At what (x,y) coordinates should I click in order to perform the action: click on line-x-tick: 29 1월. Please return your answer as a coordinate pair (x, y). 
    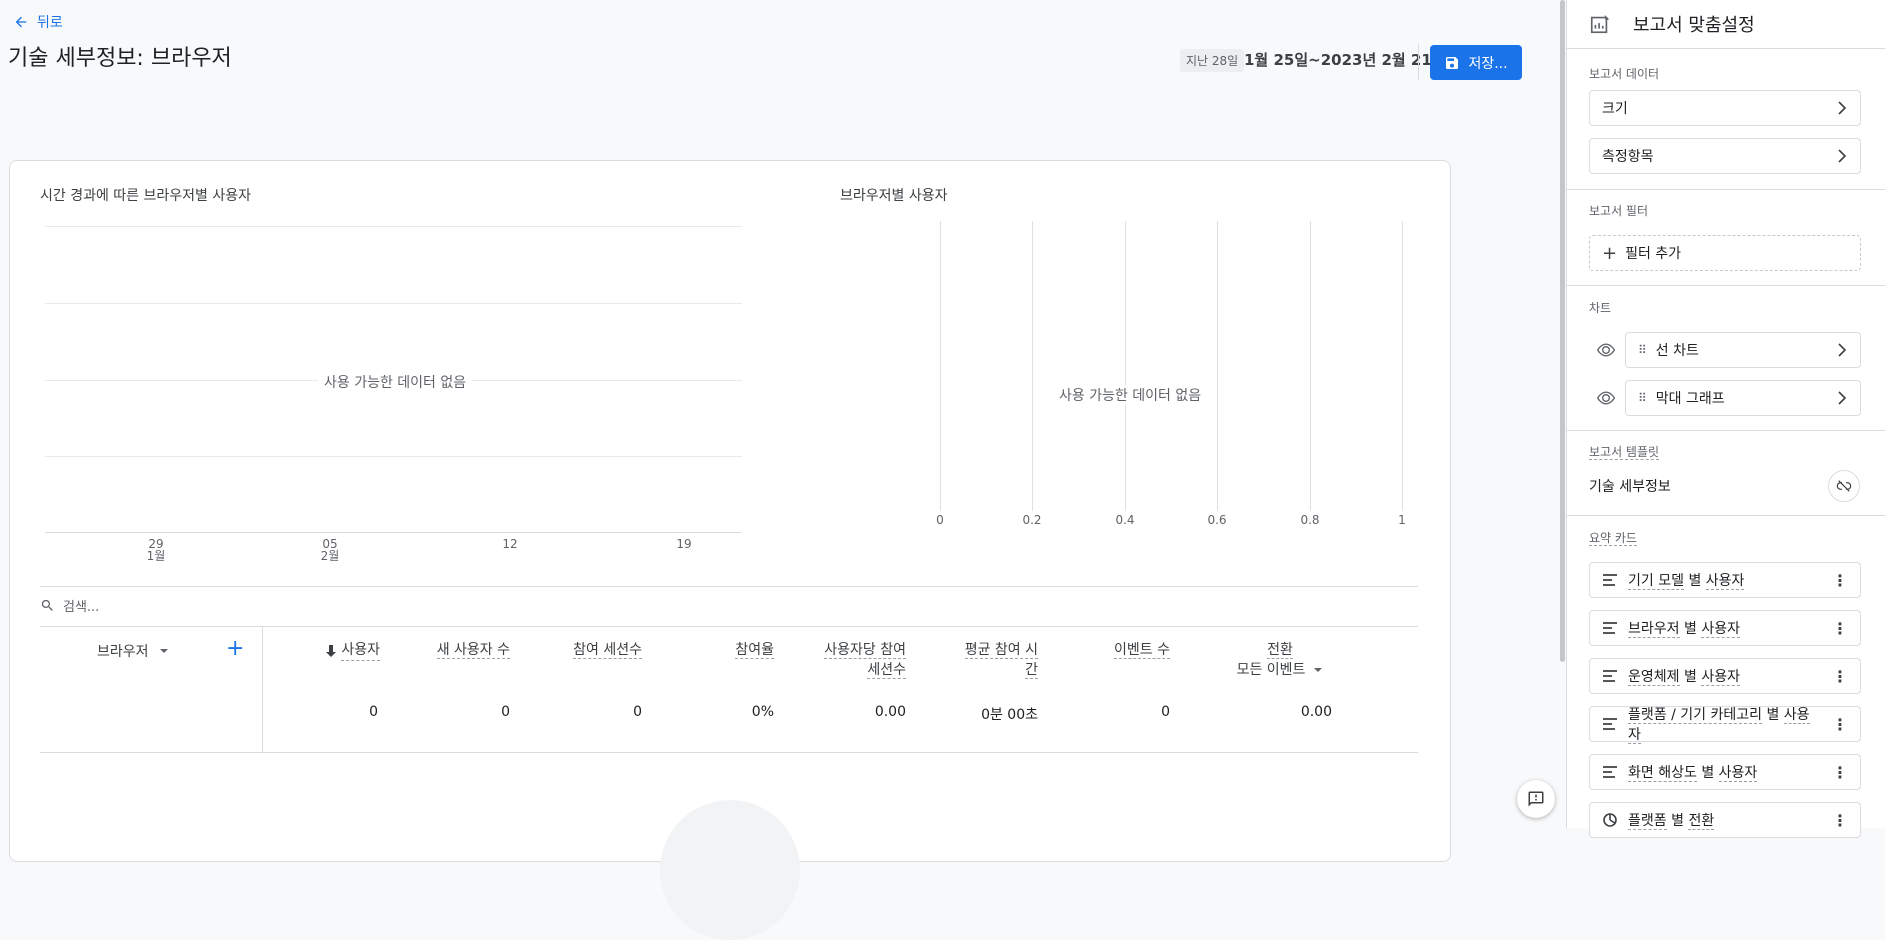
    Looking at the image, I should click on (156, 550).